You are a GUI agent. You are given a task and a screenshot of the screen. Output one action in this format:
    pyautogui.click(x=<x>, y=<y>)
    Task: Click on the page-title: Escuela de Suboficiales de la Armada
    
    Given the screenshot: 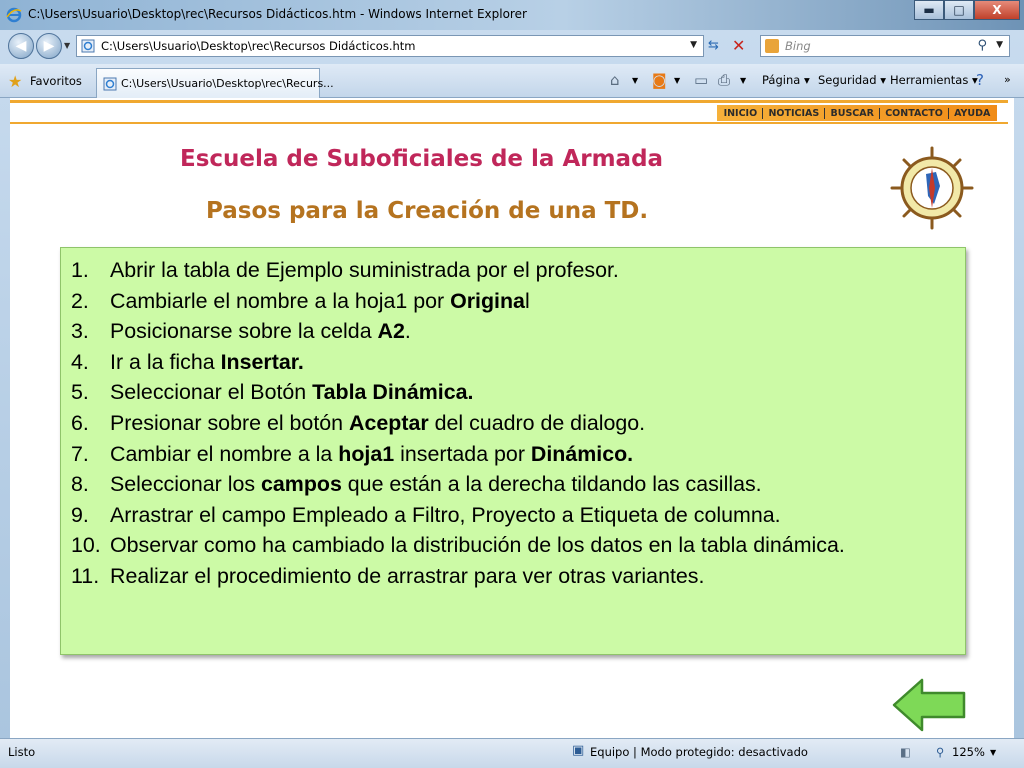 What is the action you would take?
    pyautogui.click(x=422, y=159)
    